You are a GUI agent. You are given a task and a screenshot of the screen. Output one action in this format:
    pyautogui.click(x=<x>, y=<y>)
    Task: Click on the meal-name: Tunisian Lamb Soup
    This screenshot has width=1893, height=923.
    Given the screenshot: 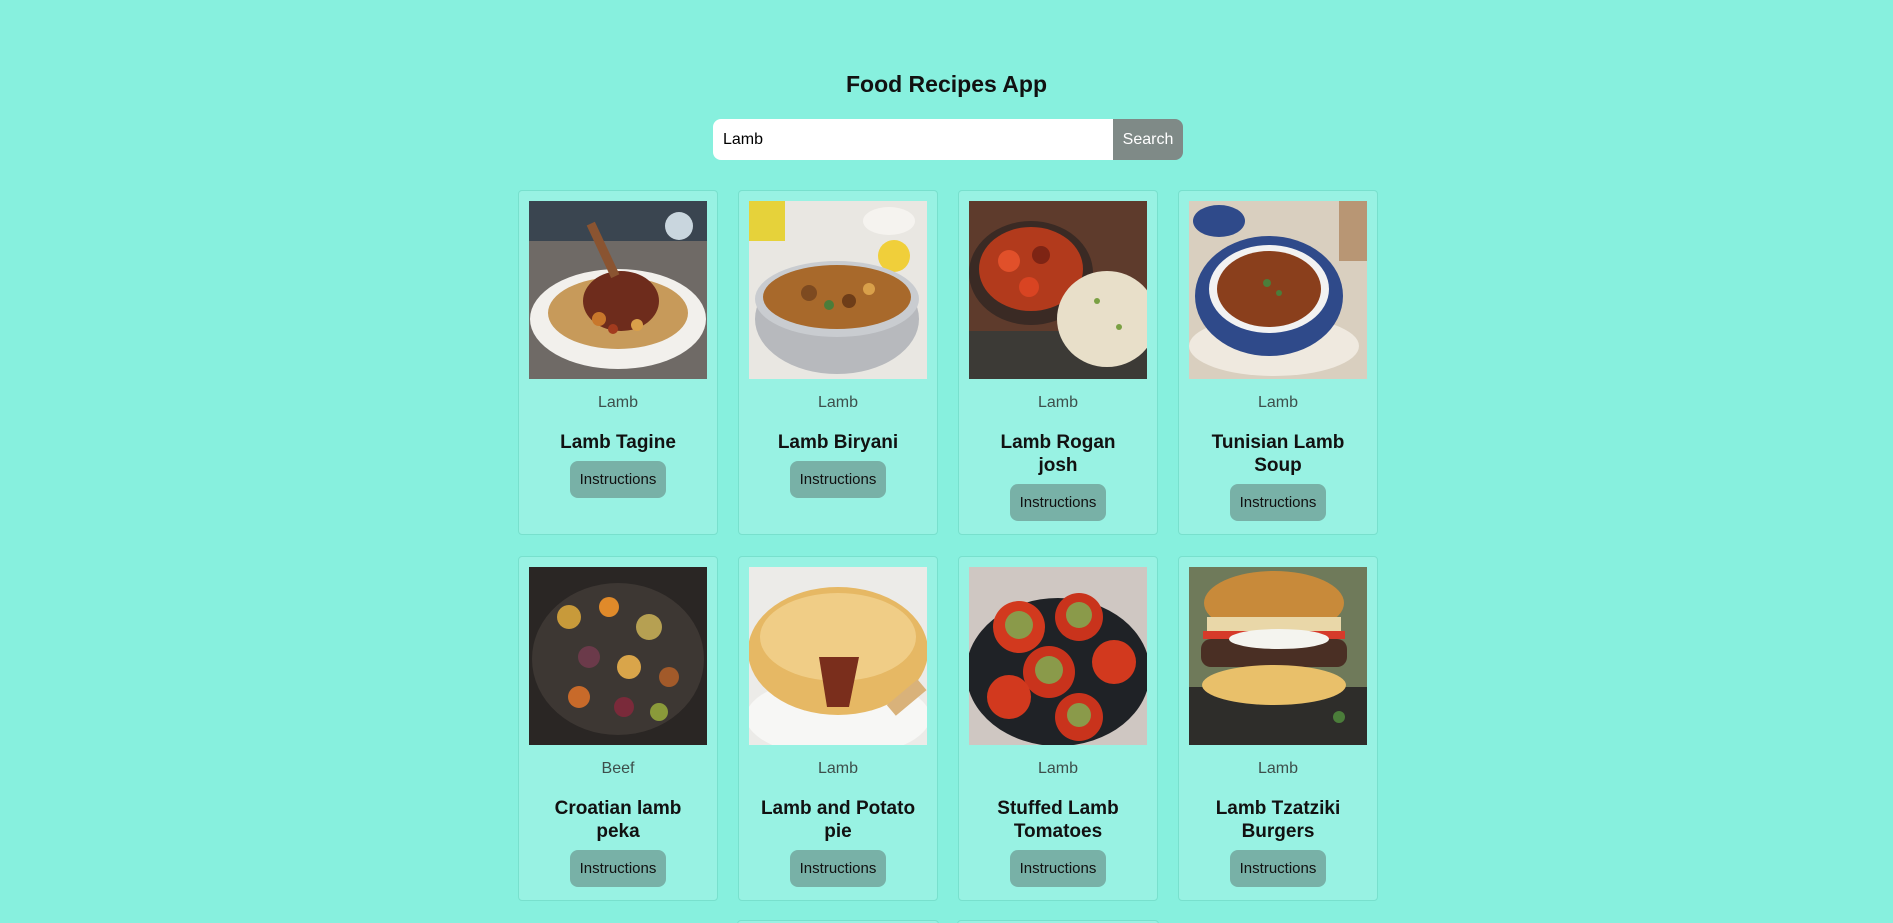 What is the action you would take?
    pyautogui.click(x=1278, y=454)
    